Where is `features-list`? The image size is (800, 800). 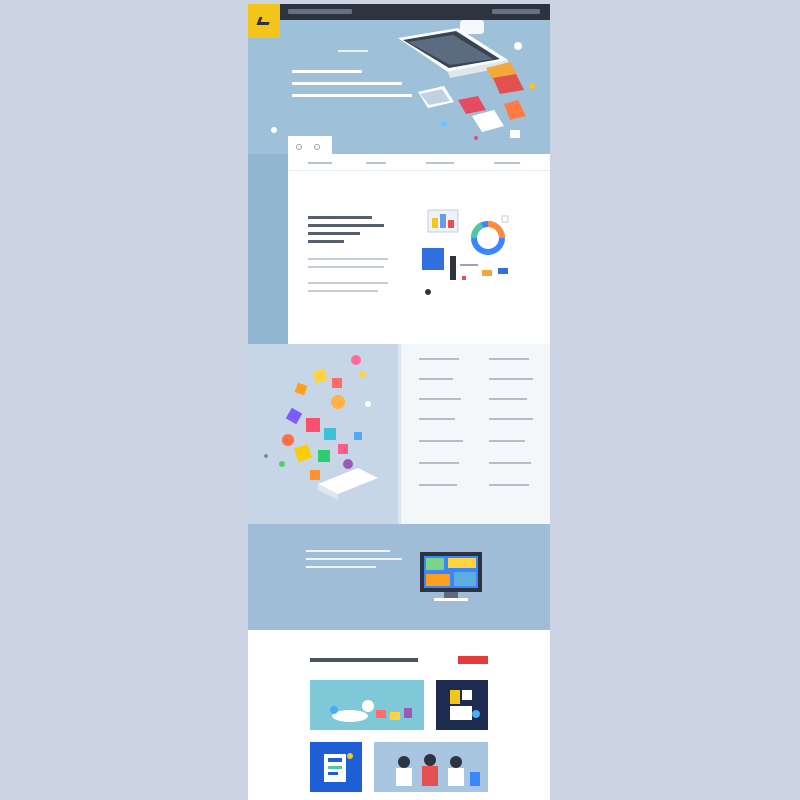
features-list is located at coordinates (474, 434).